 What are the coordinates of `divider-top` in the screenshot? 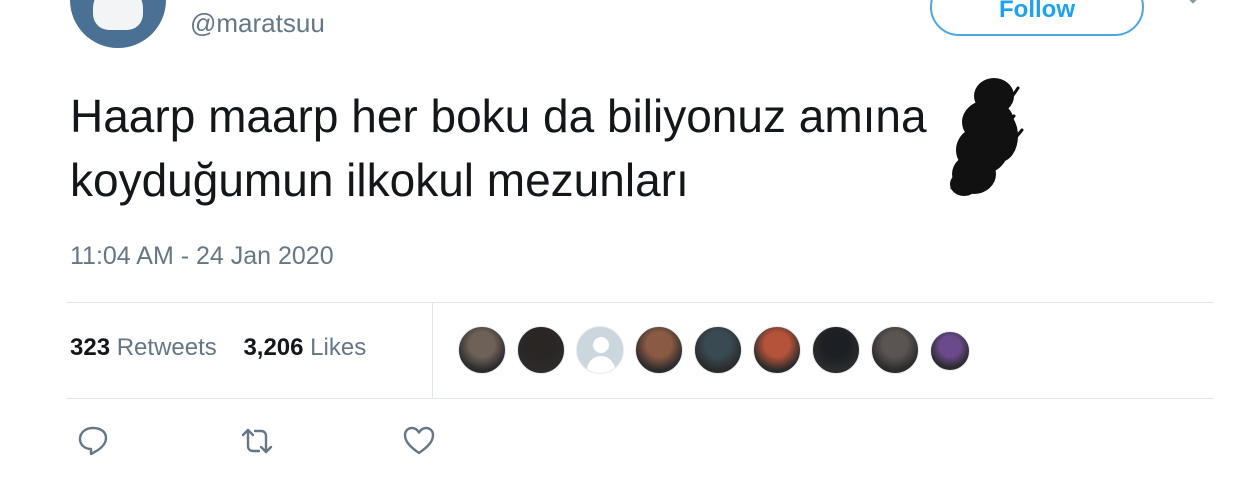 It's located at (640, 302).